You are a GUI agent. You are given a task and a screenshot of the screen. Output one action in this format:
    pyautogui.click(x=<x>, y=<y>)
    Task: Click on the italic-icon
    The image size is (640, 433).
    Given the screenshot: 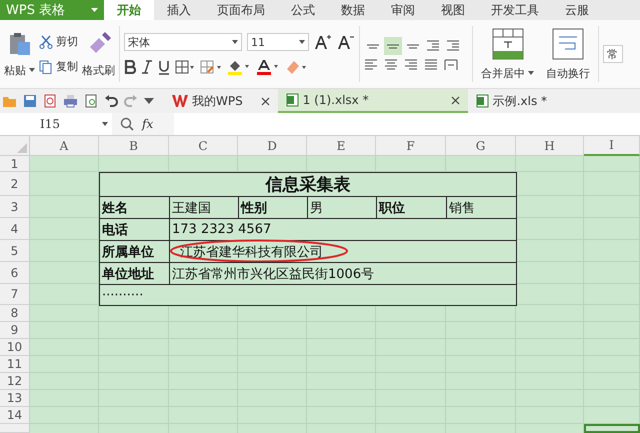 What is the action you would take?
    pyautogui.click(x=147, y=67)
    